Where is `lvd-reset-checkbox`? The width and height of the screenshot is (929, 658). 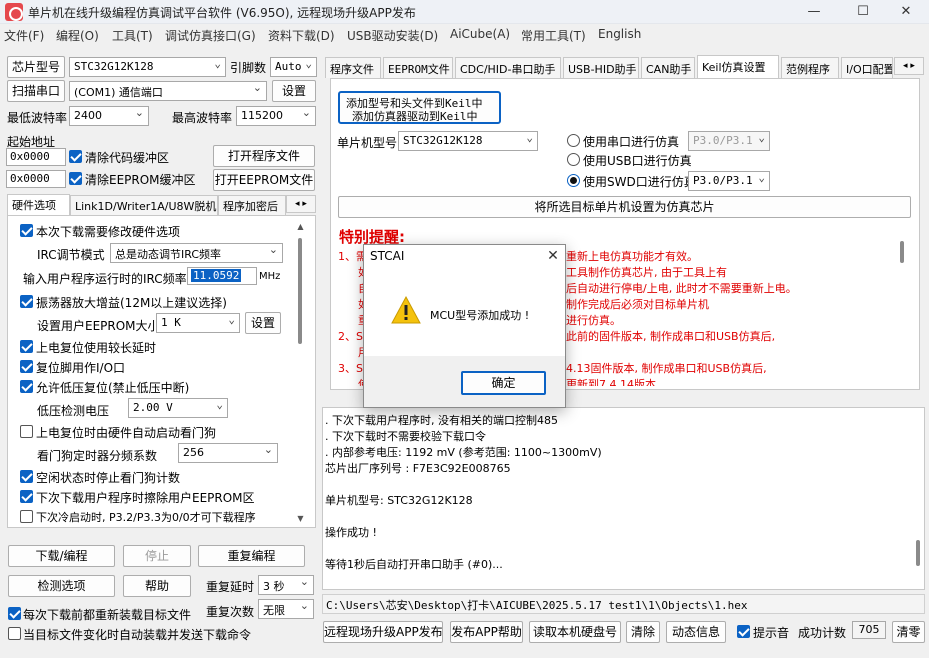
lvd-reset-checkbox is located at coordinates (26, 386).